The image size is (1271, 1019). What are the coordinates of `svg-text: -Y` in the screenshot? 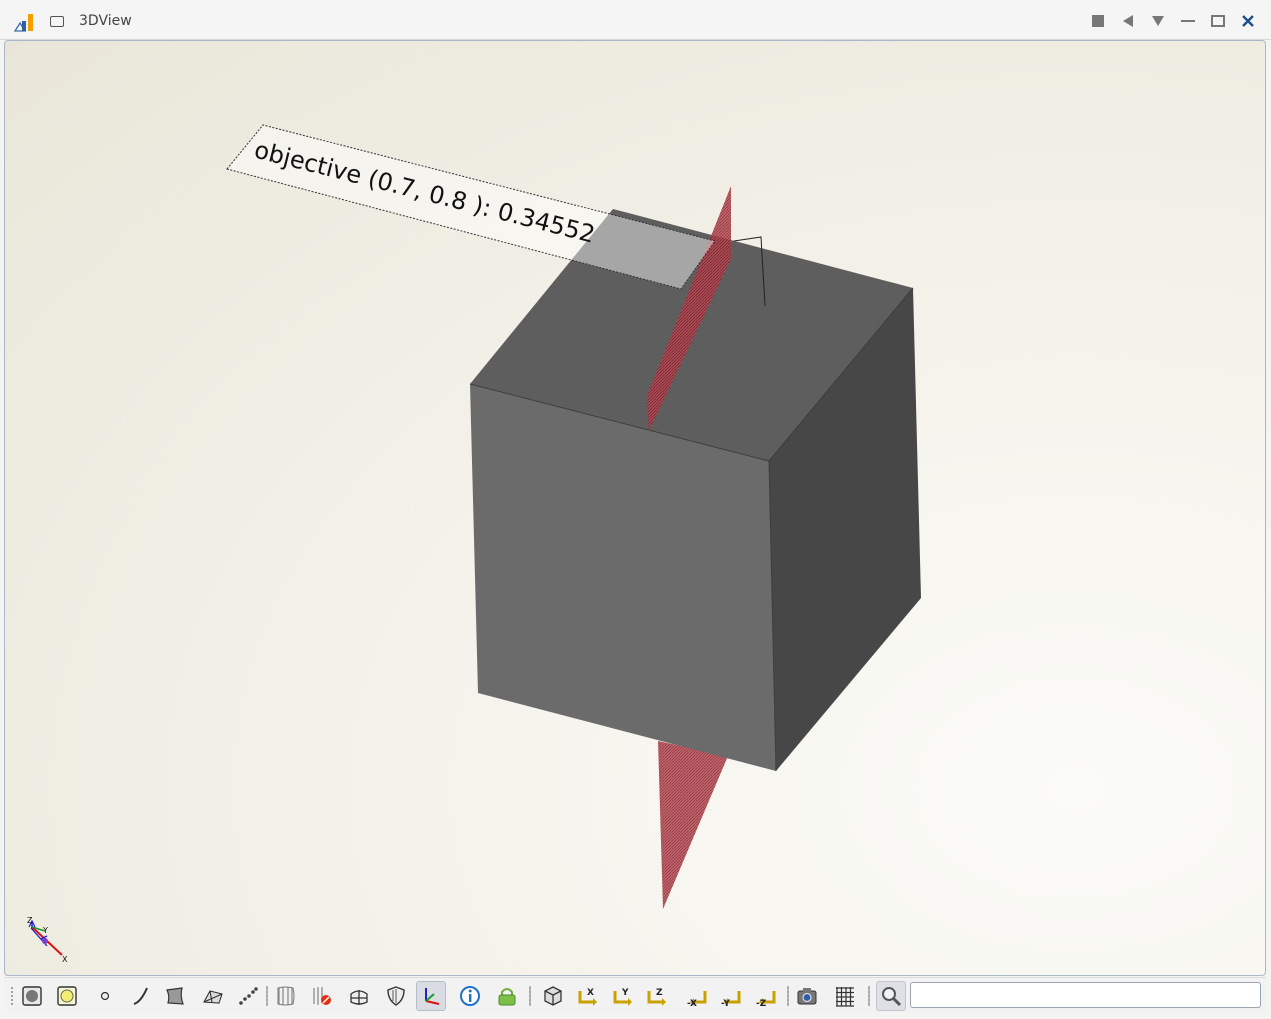 It's located at (725, 1003).